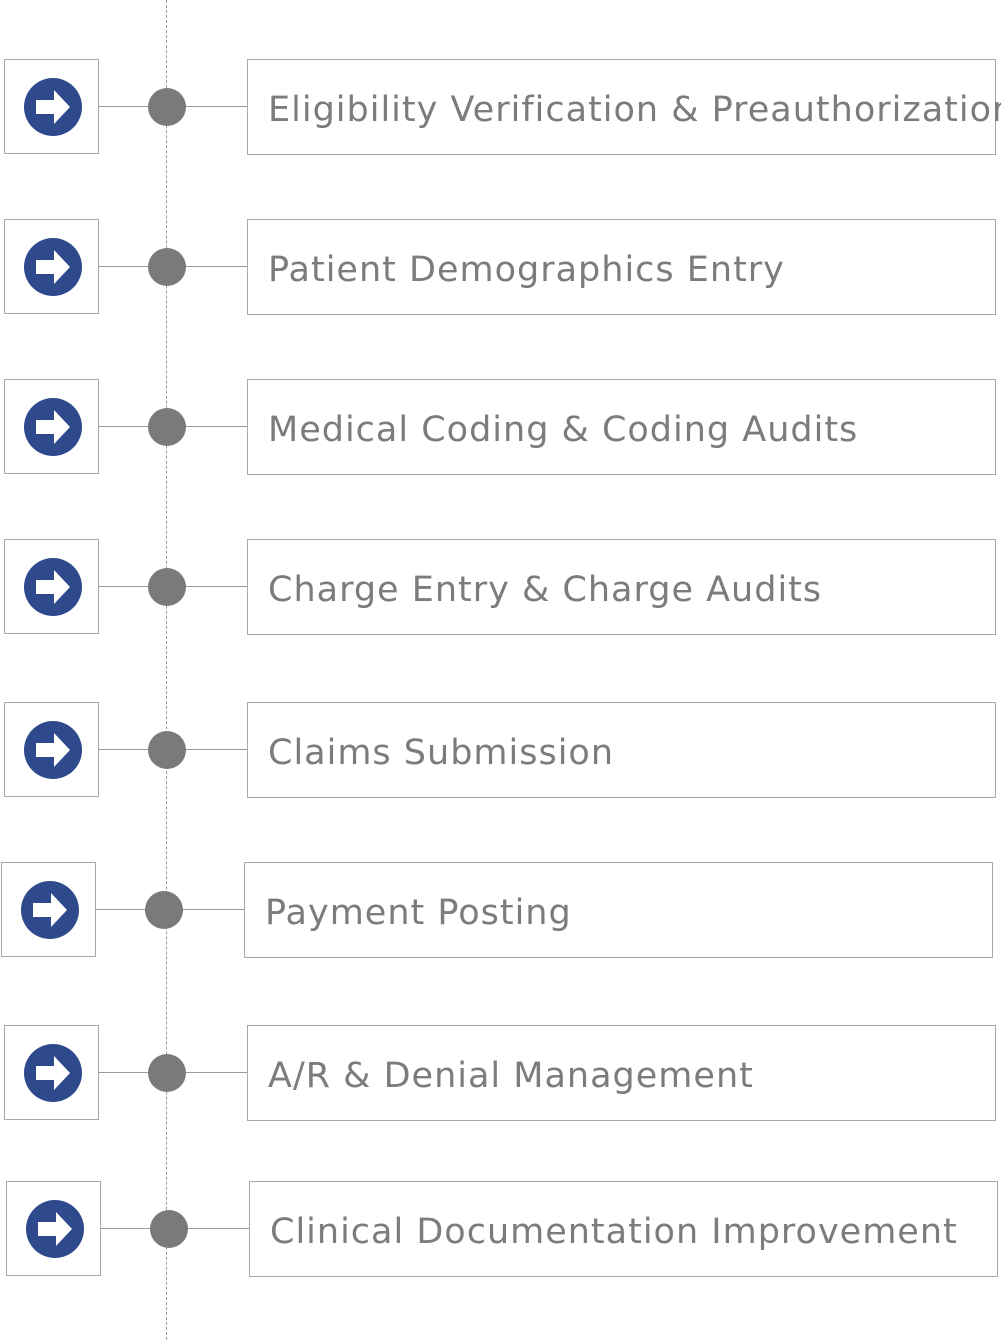 Image resolution: width=1001 pixels, height=1340 pixels. Describe the element at coordinates (621, 750) in the screenshot. I see `step-label-box: Claims Submission` at that location.